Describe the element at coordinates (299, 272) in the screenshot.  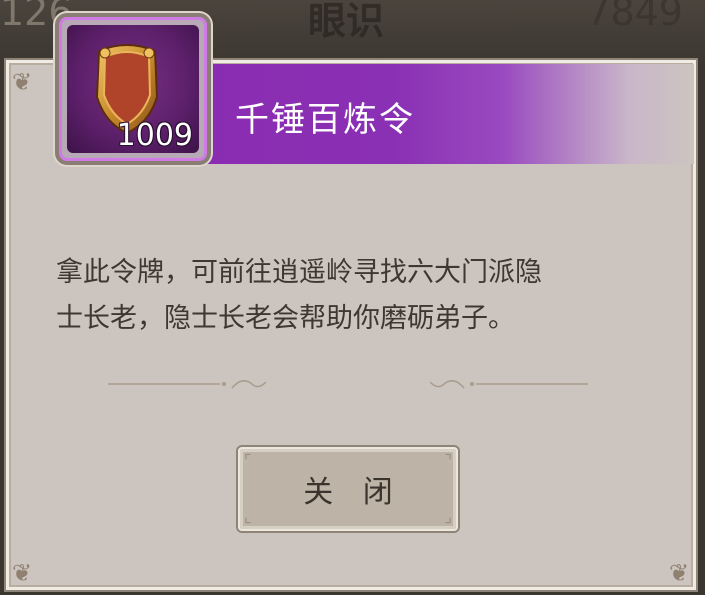
I see `description-line: 拿此令牌，可前往逍遥岭寻找六大门派隐` at that location.